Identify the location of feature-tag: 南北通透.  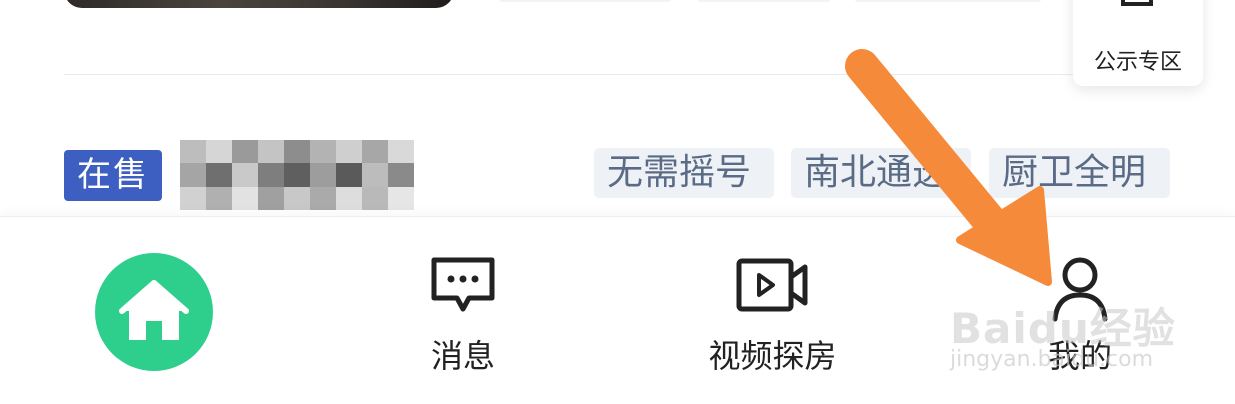
(881, 173).